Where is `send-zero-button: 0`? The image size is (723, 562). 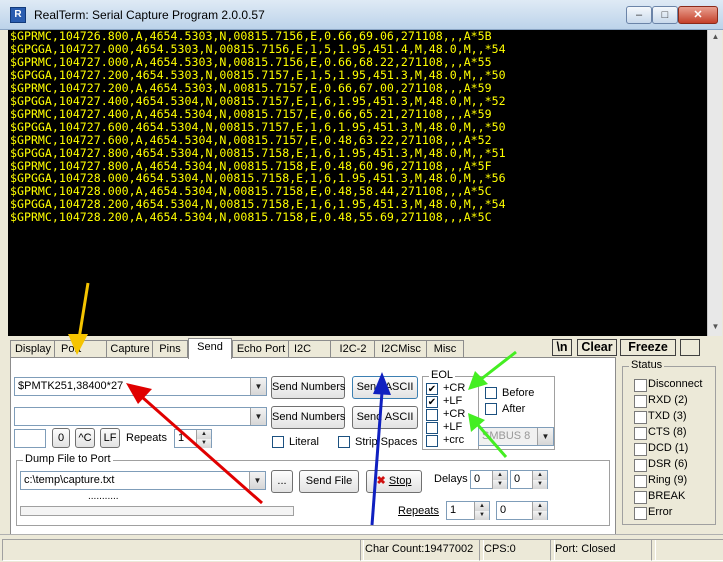 send-zero-button: 0 is located at coordinates (61, 438).